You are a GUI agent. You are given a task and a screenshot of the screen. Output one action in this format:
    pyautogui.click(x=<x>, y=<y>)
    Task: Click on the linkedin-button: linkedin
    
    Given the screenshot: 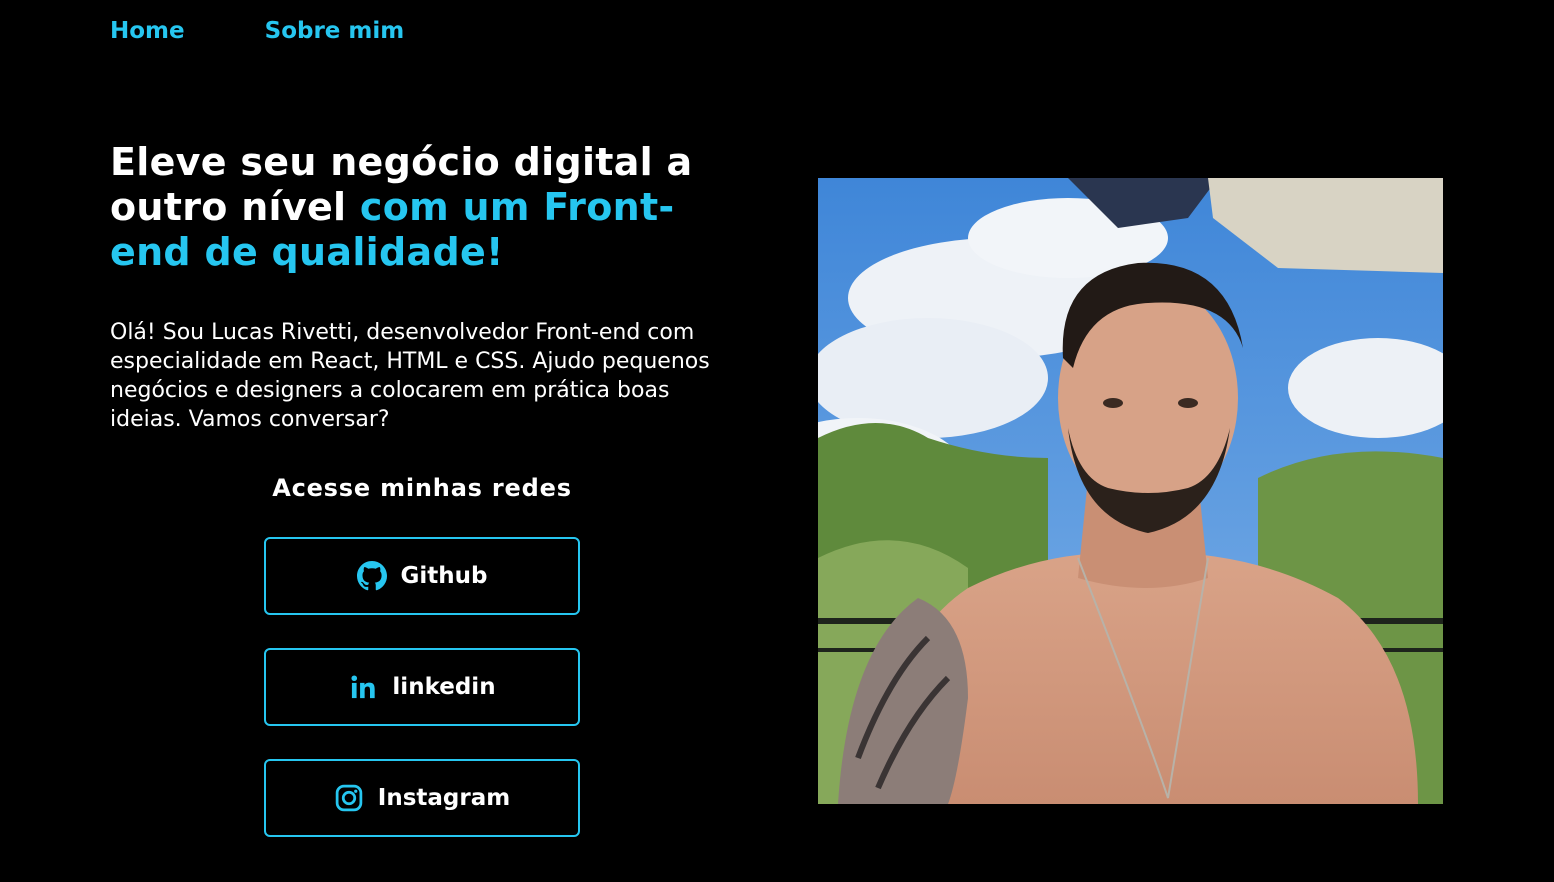 What is the action you would take?
    pyautogui.click(x=422, y=687)
    